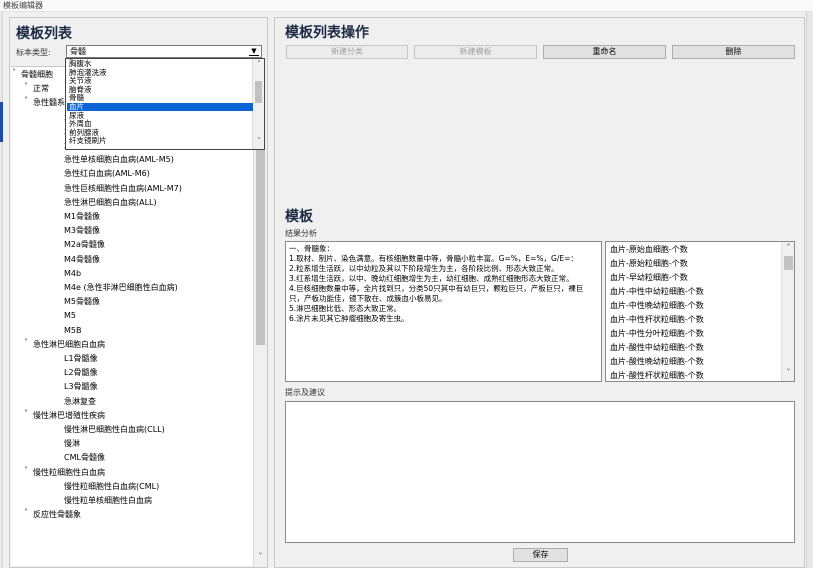 The image size is (813, 568). Describe the element at coordinates (305, 392) in the screenshot. I see `suggestion-label: 提示及建议` at that location.